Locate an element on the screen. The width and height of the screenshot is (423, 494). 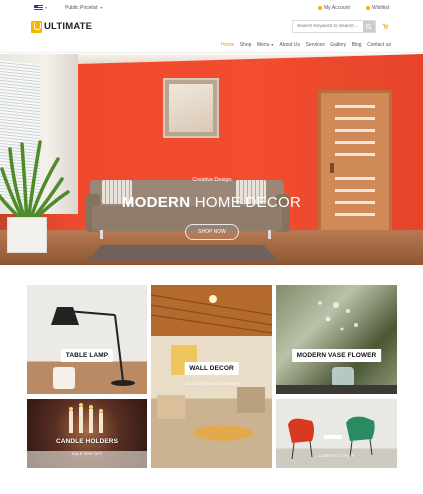
tile-modern-vase-flower: MODERN VASE FLOWER is located at coordinates (336, 339).